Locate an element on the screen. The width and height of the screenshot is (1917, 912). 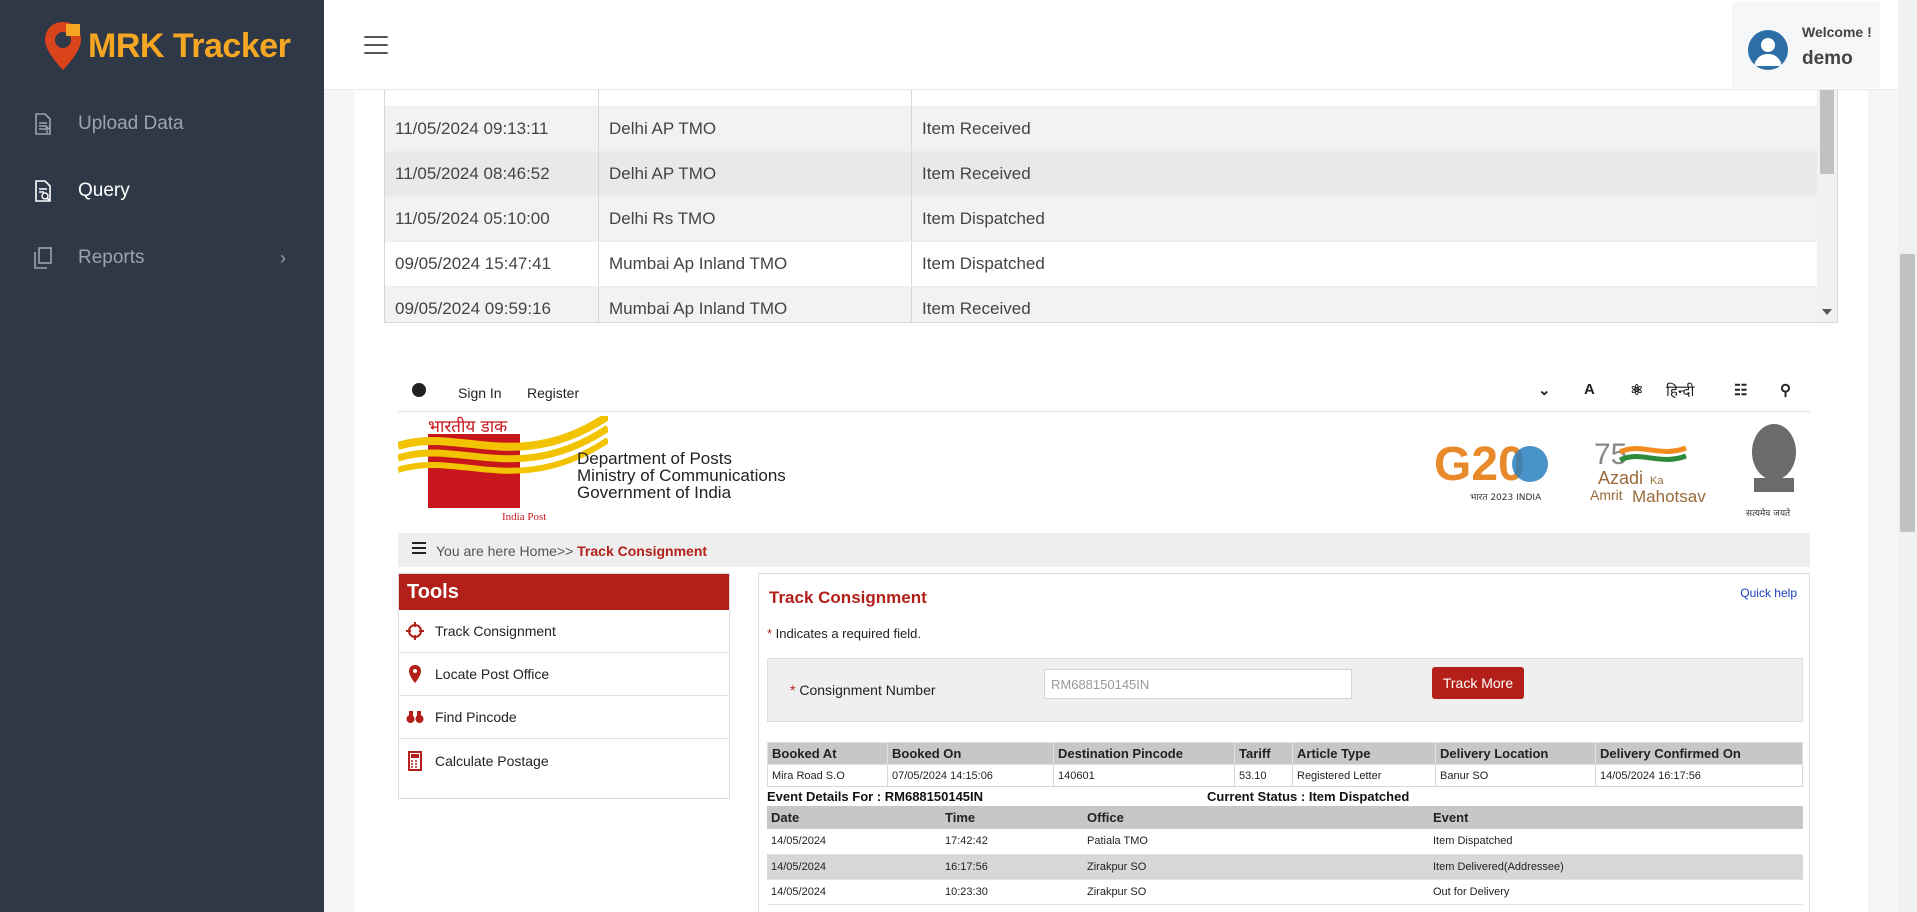
cell-office: Mumbai Ap Inland TMO is located at coordinates (755, 304).